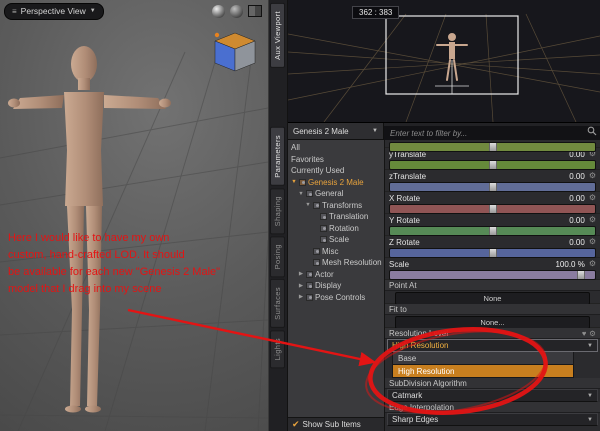 Image resolution: width=600 pixels, height=431 pixels. I want to click on annotation-line: Here I would like to have my own, so click(89, 238).